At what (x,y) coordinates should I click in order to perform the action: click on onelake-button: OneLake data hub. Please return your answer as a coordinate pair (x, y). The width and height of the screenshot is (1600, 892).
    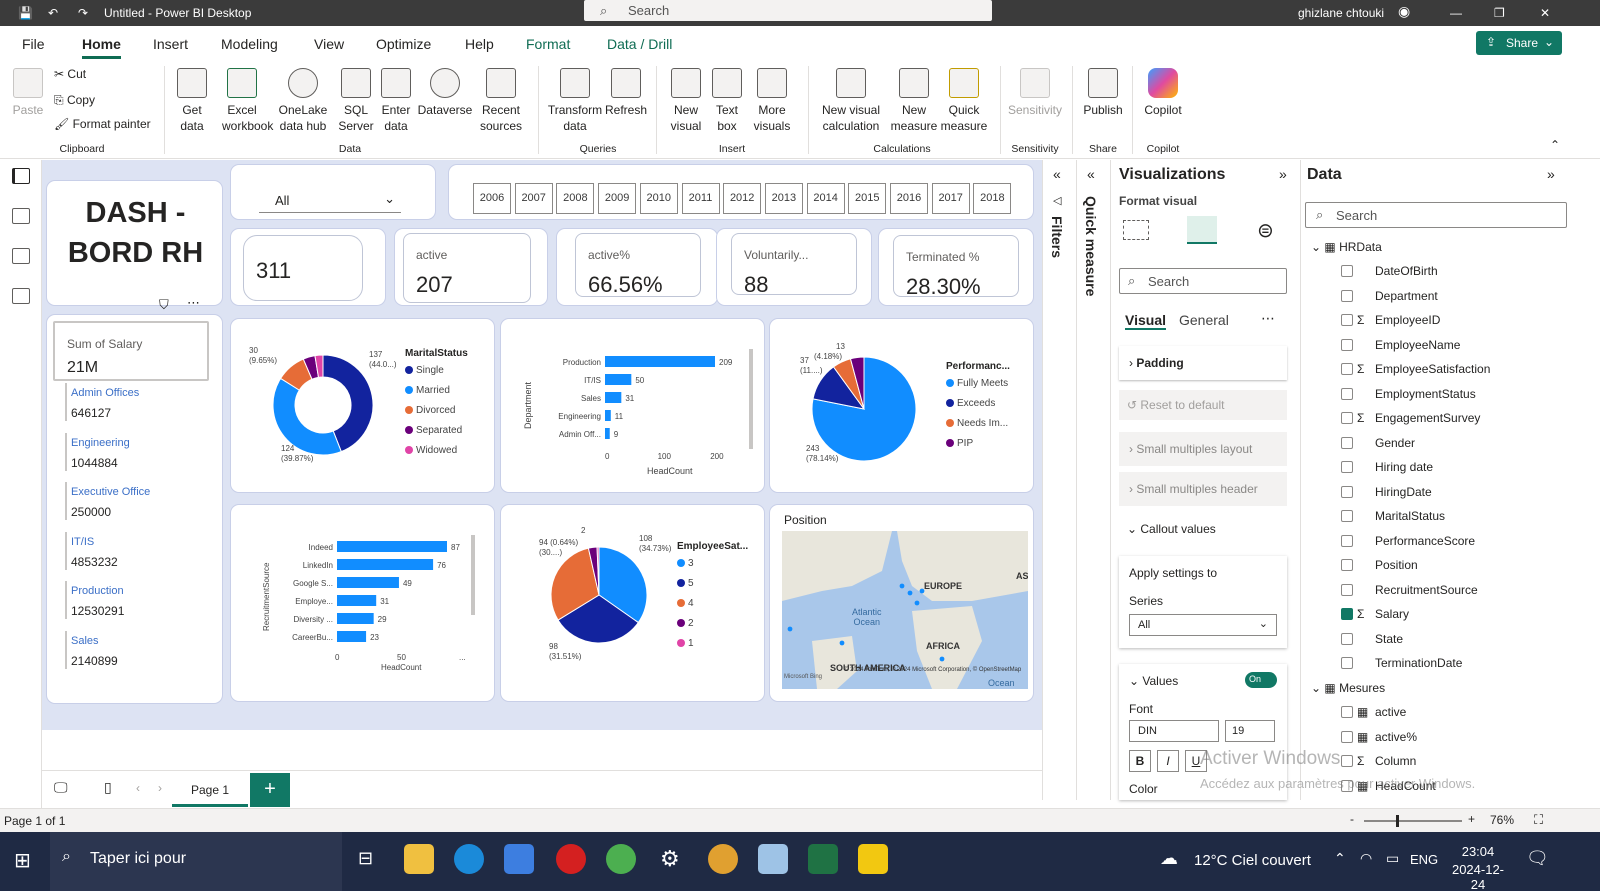
    Looking at the image, I should click on (303, 101).